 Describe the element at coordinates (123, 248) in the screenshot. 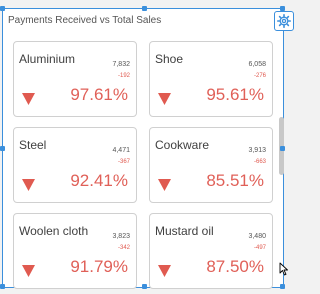

I see `card-difference: -342` at that location.